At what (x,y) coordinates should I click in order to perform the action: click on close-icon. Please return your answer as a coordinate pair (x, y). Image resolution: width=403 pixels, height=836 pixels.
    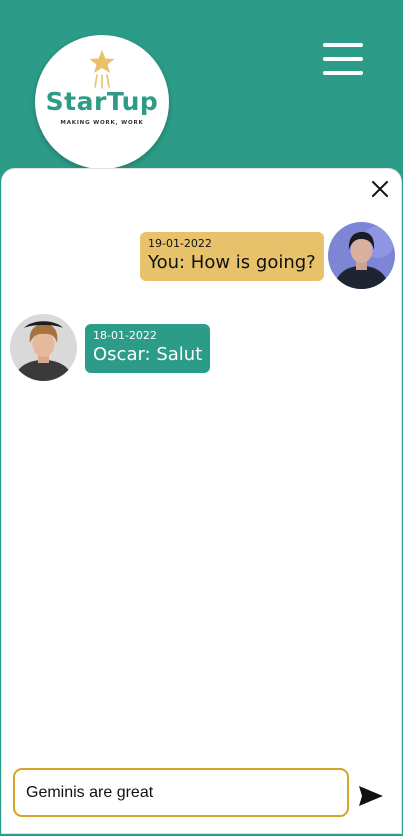
    Looking at the image, I should click on (380, 189).